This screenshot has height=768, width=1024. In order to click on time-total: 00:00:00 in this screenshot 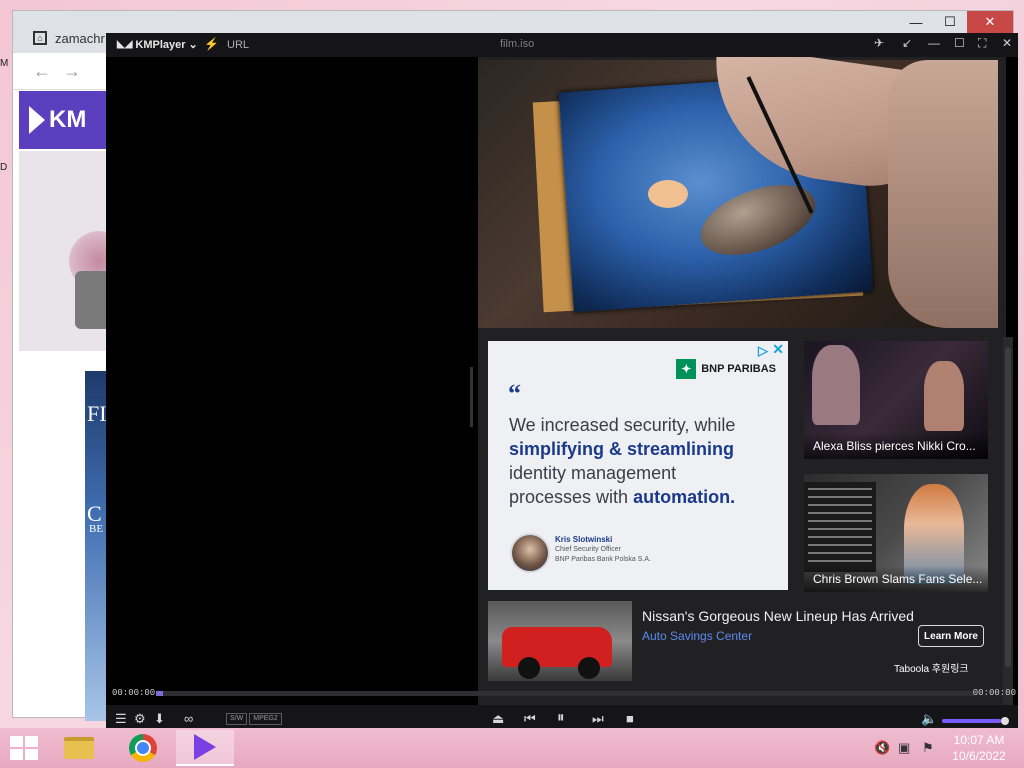, I will do `click(994, 693)`.